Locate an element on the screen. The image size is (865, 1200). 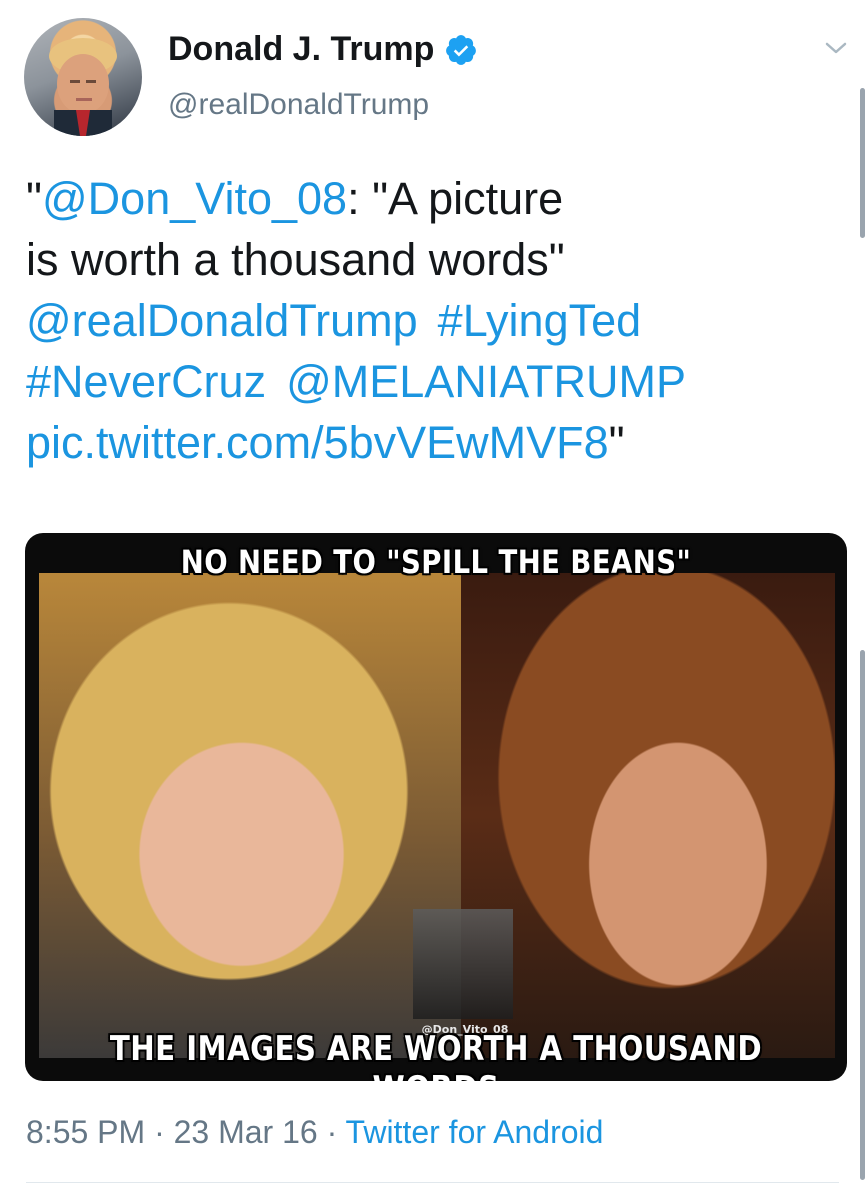
chevron-down-icon is located at coordinates (836, 48).